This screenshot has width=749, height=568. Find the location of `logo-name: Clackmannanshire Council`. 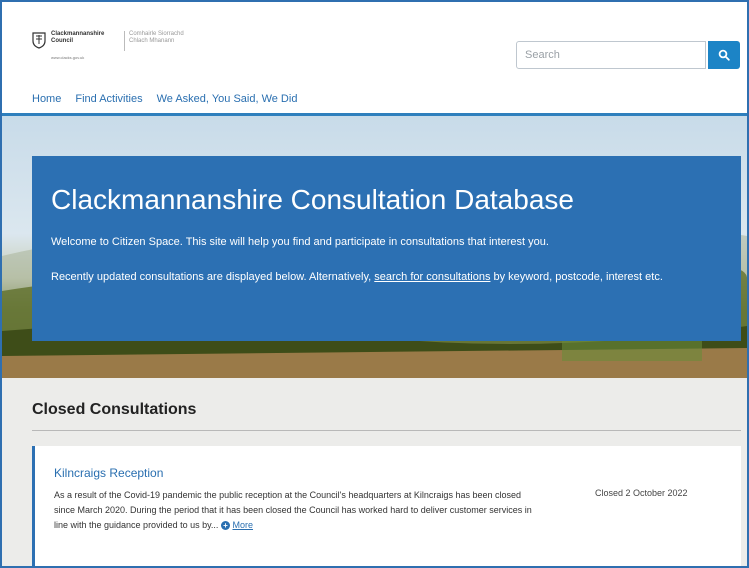

logo-name: Clackmannanshire Council is located at coordinates (91, 38).